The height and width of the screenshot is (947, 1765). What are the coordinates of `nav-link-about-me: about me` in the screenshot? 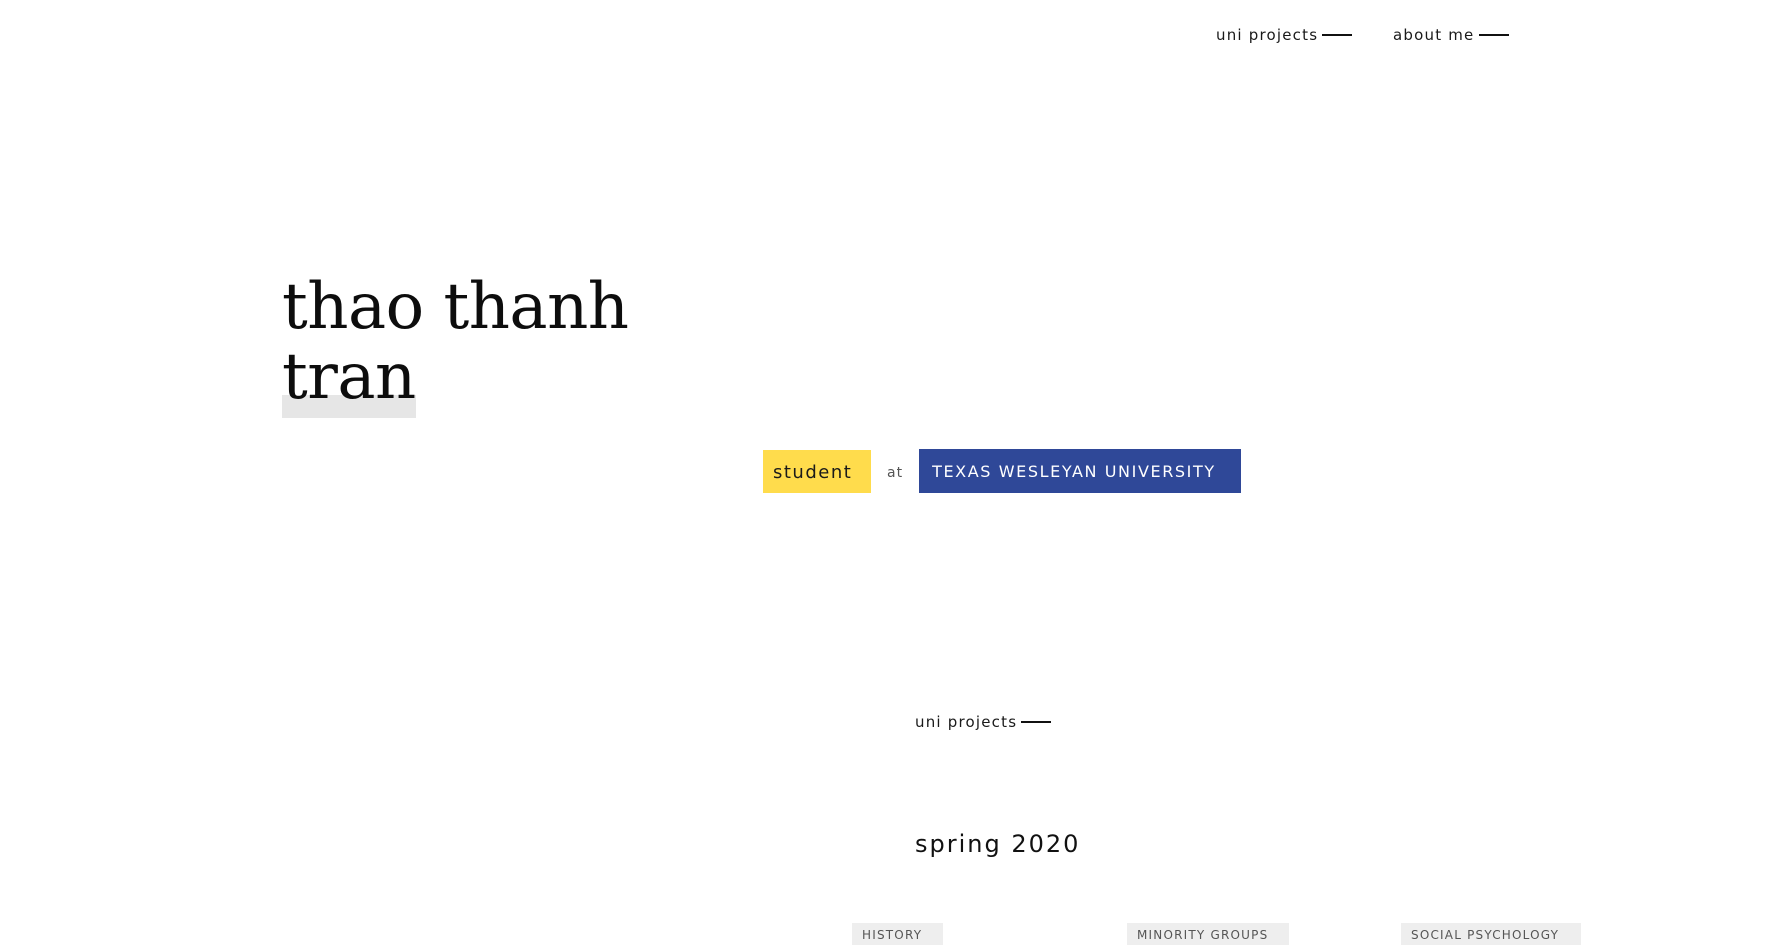 It's located at (1451, 35).